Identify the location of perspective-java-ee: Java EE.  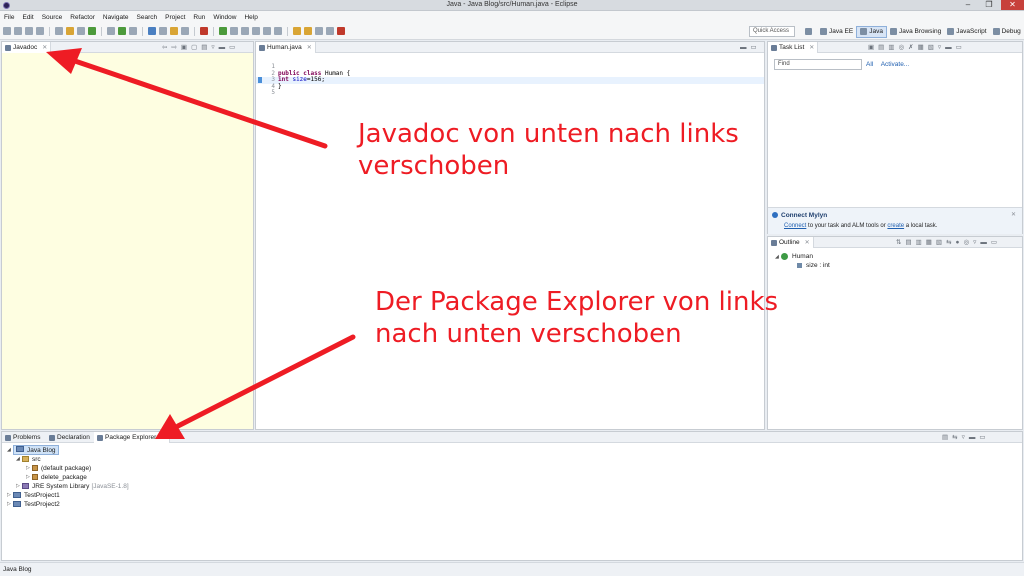
(836, 32).